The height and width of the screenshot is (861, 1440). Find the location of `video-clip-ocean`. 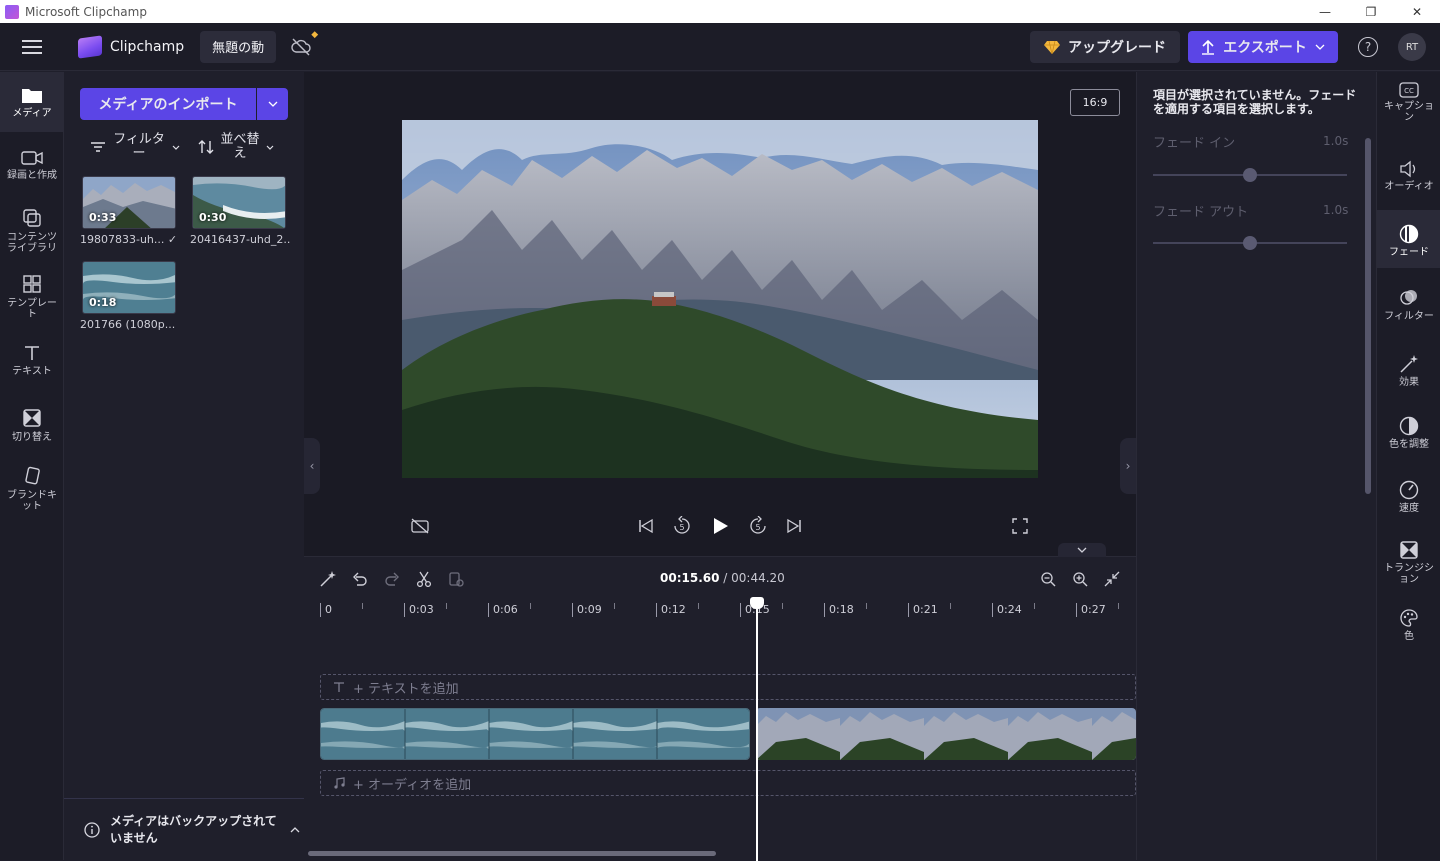

video-clip-ocean is located at coordinates (535, 734).